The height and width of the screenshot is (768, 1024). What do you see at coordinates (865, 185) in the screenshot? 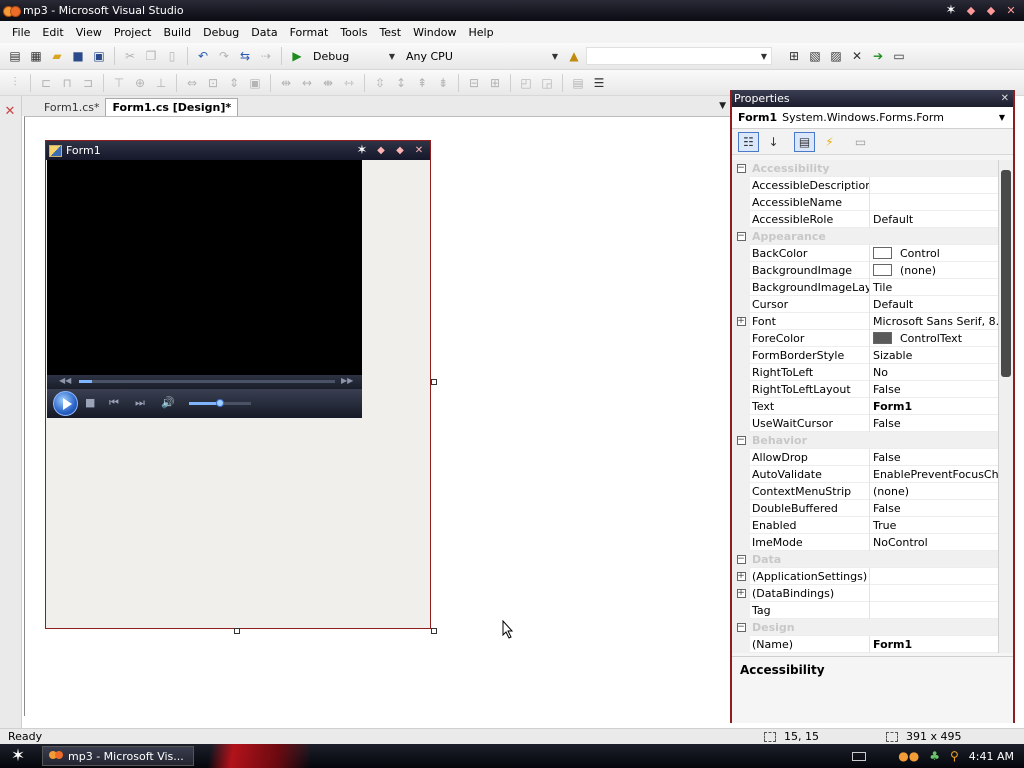
I see `property-row: AccessibleDescription` at bounding box center [865, 185].